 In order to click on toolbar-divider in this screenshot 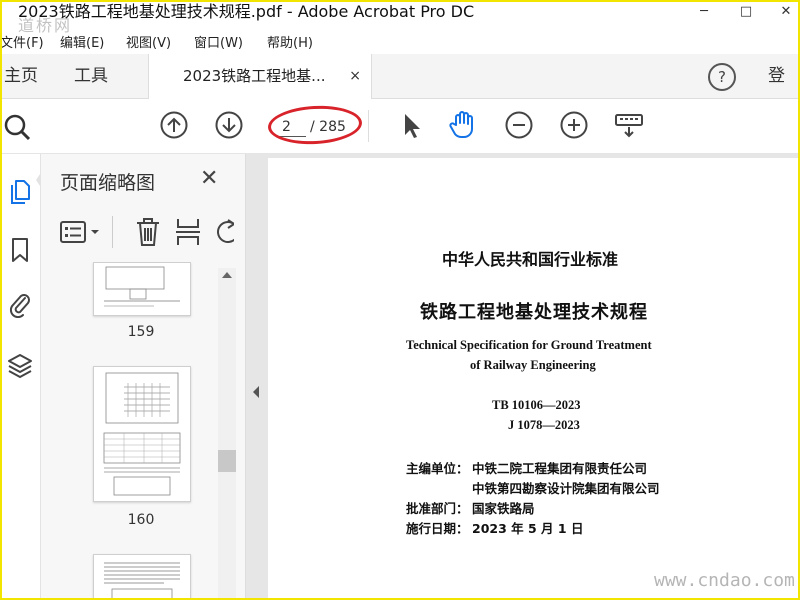, I will do `click(368, 126)`.